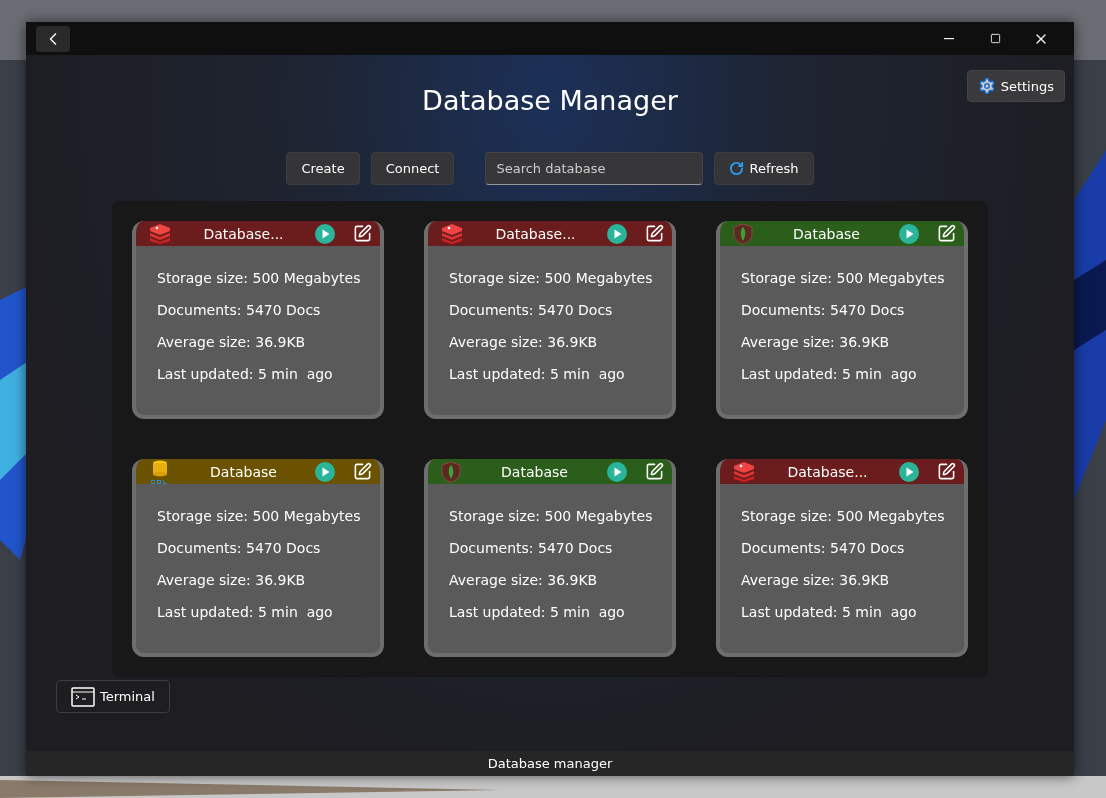 The height and width of the screenshot is (798, 1106). What do you see at coordinates (594, 168) in the screenshot?
I see `search-field: Search database` at bounding box center [594, 168].